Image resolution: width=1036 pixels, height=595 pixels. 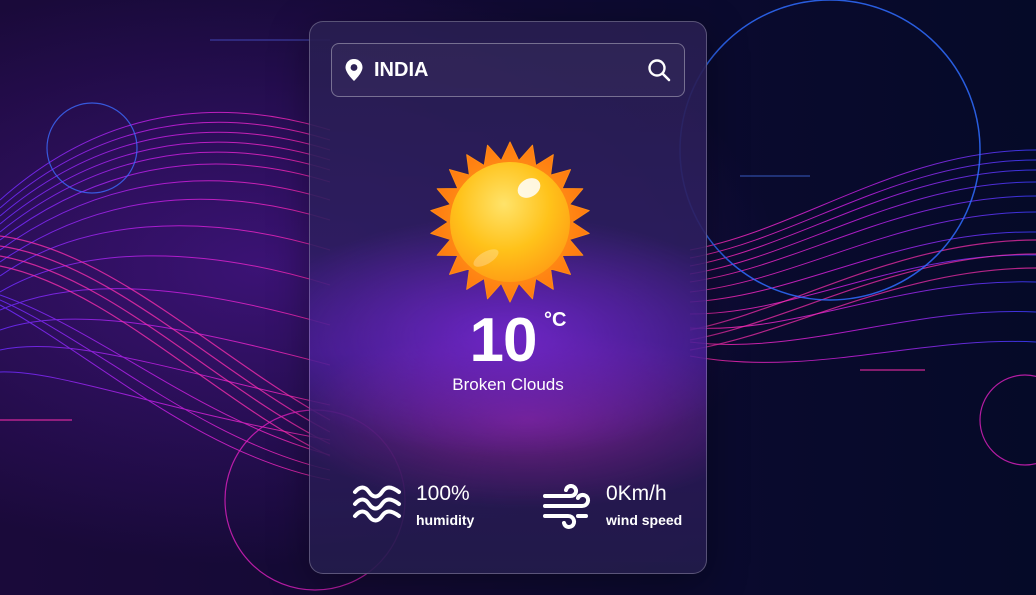 What do you see at coordinates (510, 222) in the screenshot?
I see `sun-icon` at bounding box center [510, 222].